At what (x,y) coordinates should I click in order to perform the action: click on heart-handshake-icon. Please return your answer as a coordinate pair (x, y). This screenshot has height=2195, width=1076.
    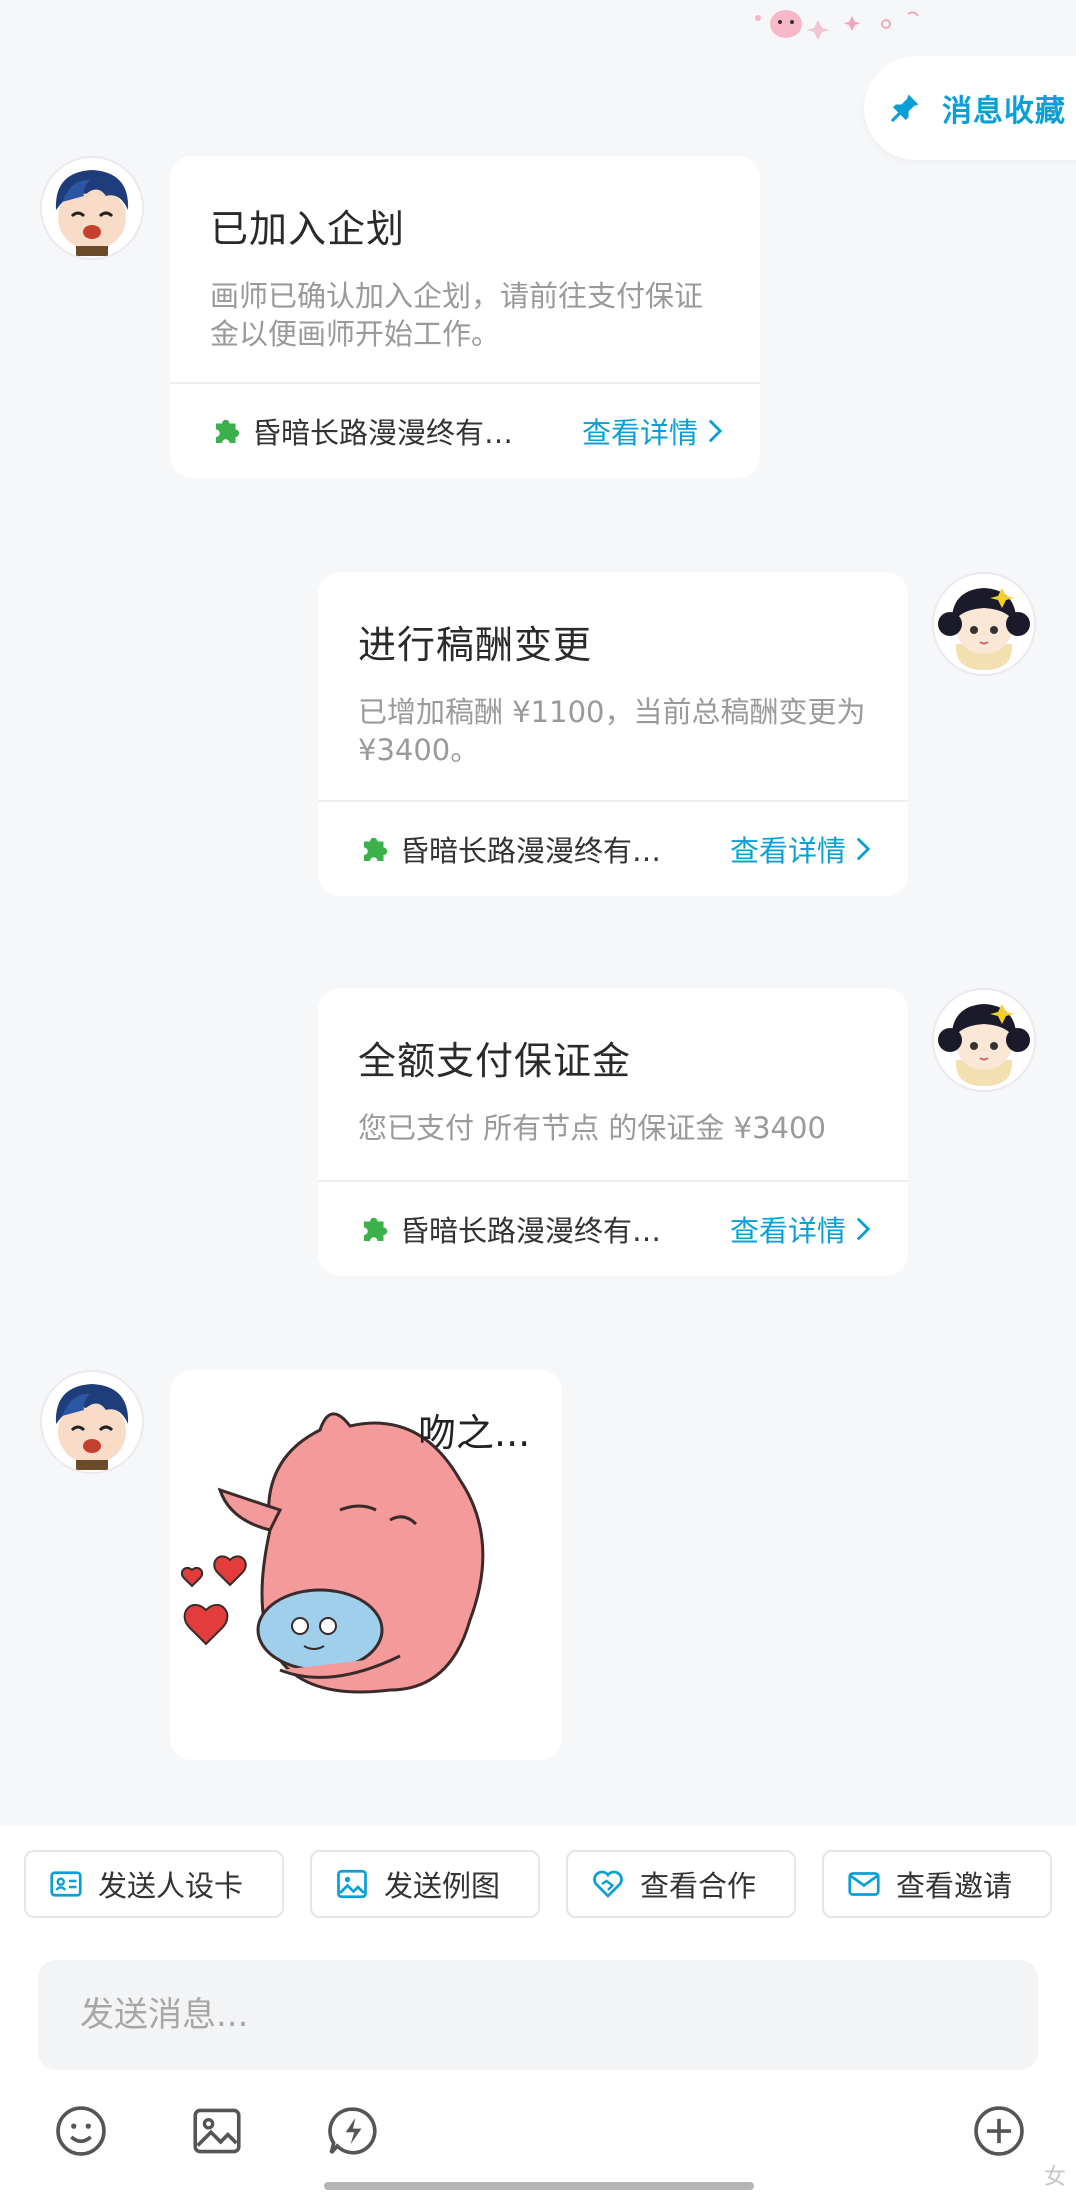
    Looking at the image, I should click on (608, 1884).